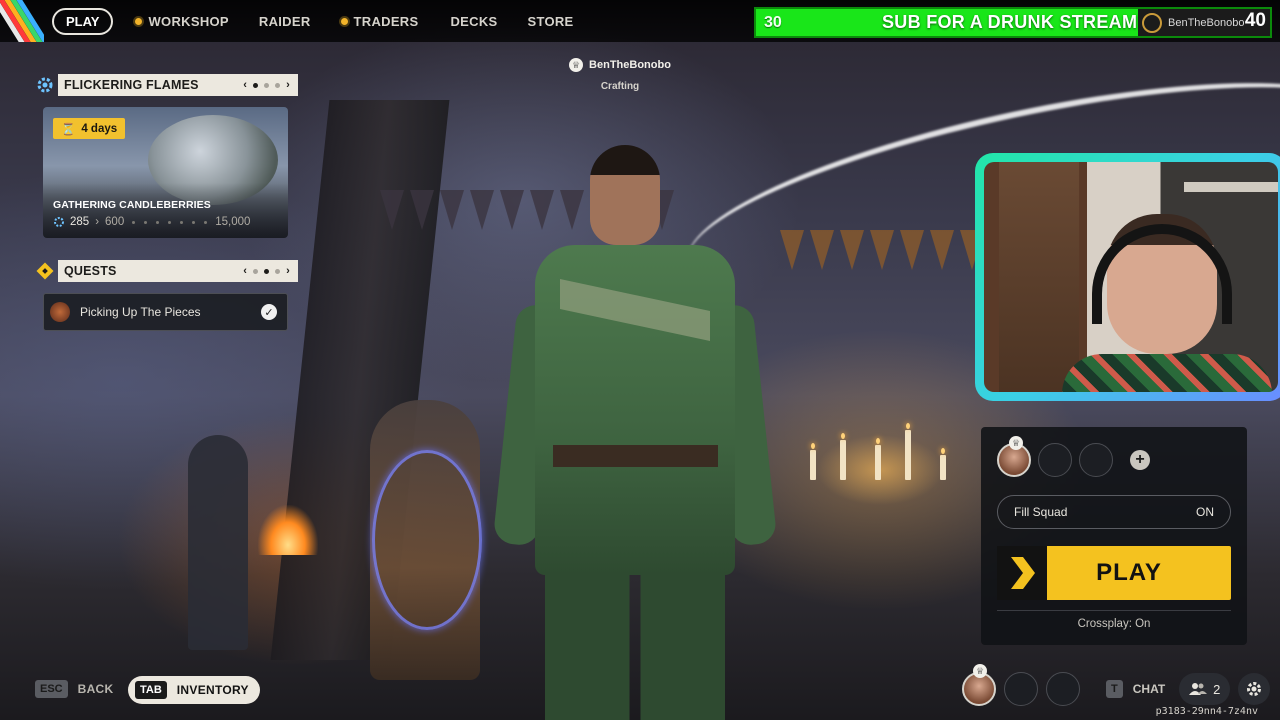  I want to click on play-button: PLAY, so click(1114, 573).